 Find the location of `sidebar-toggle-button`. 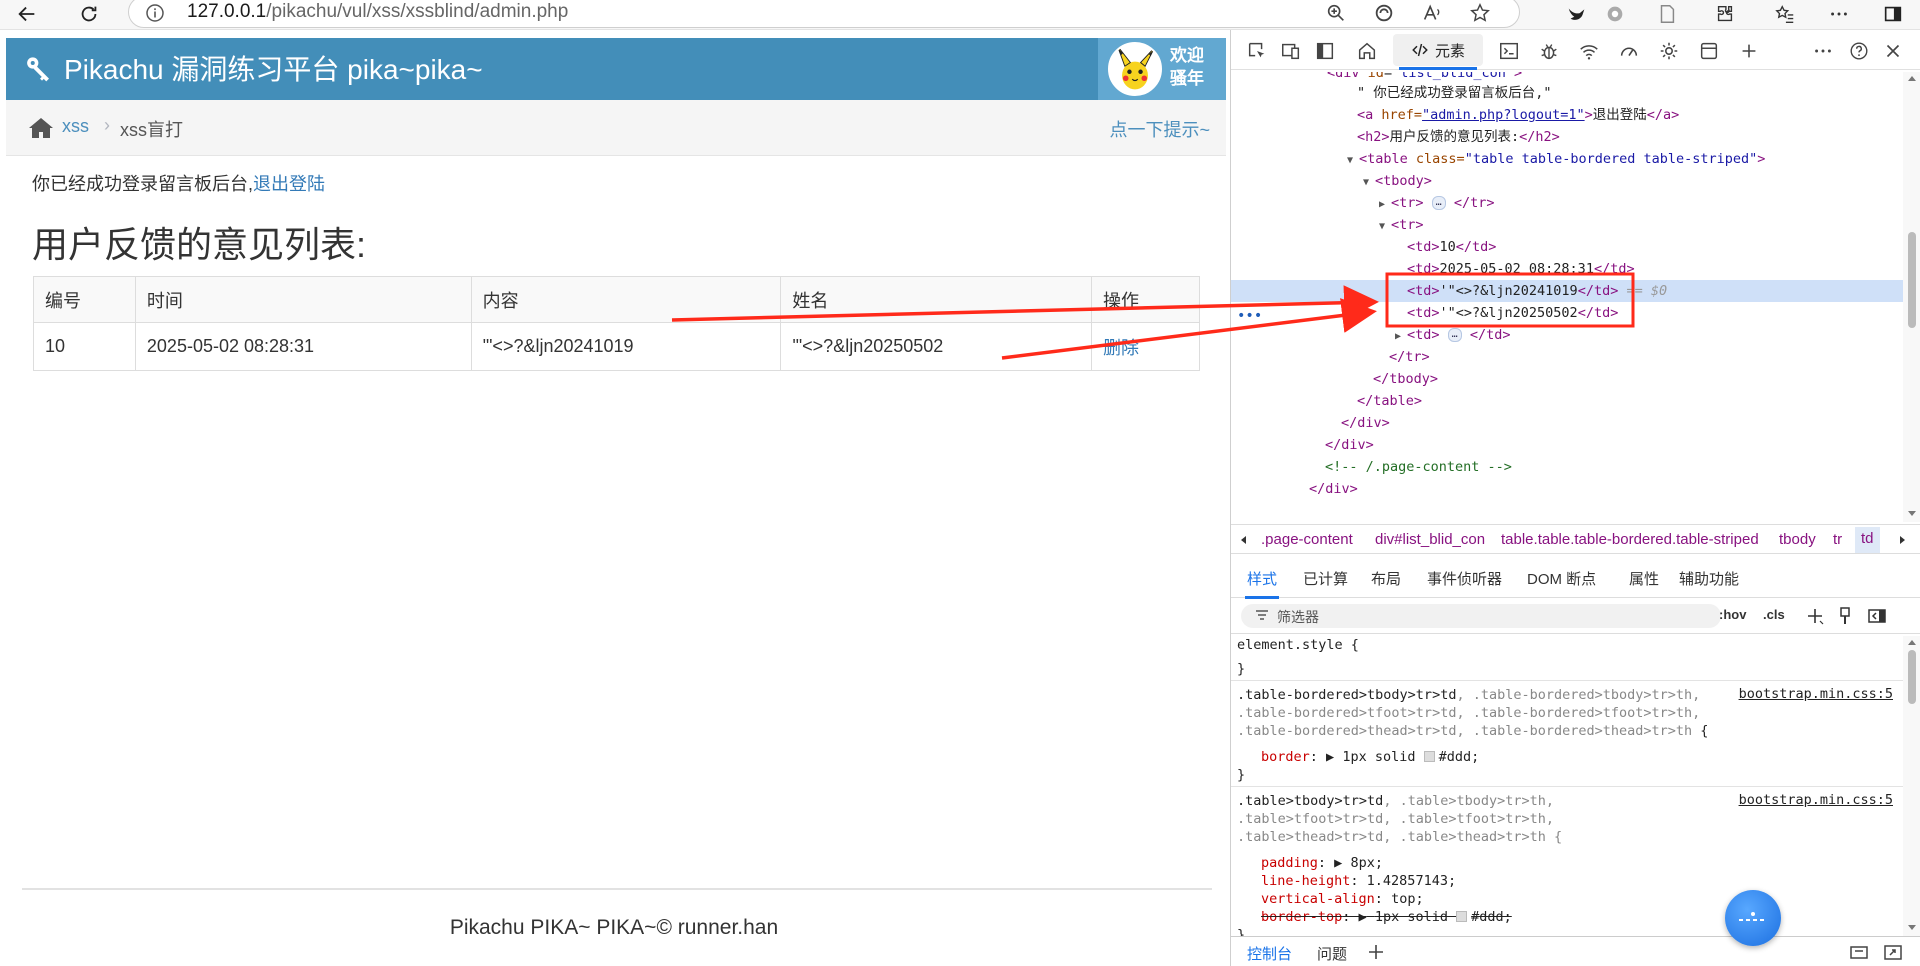

sidebar-toggle-button is located at coordinates (1893, 14).